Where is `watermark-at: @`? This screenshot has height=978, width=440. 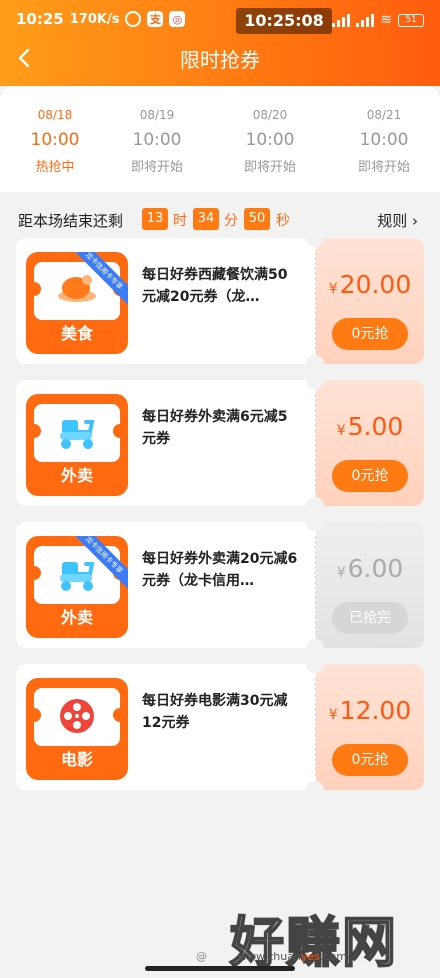
watermark-at: @ is located at coordinates (201, 956).